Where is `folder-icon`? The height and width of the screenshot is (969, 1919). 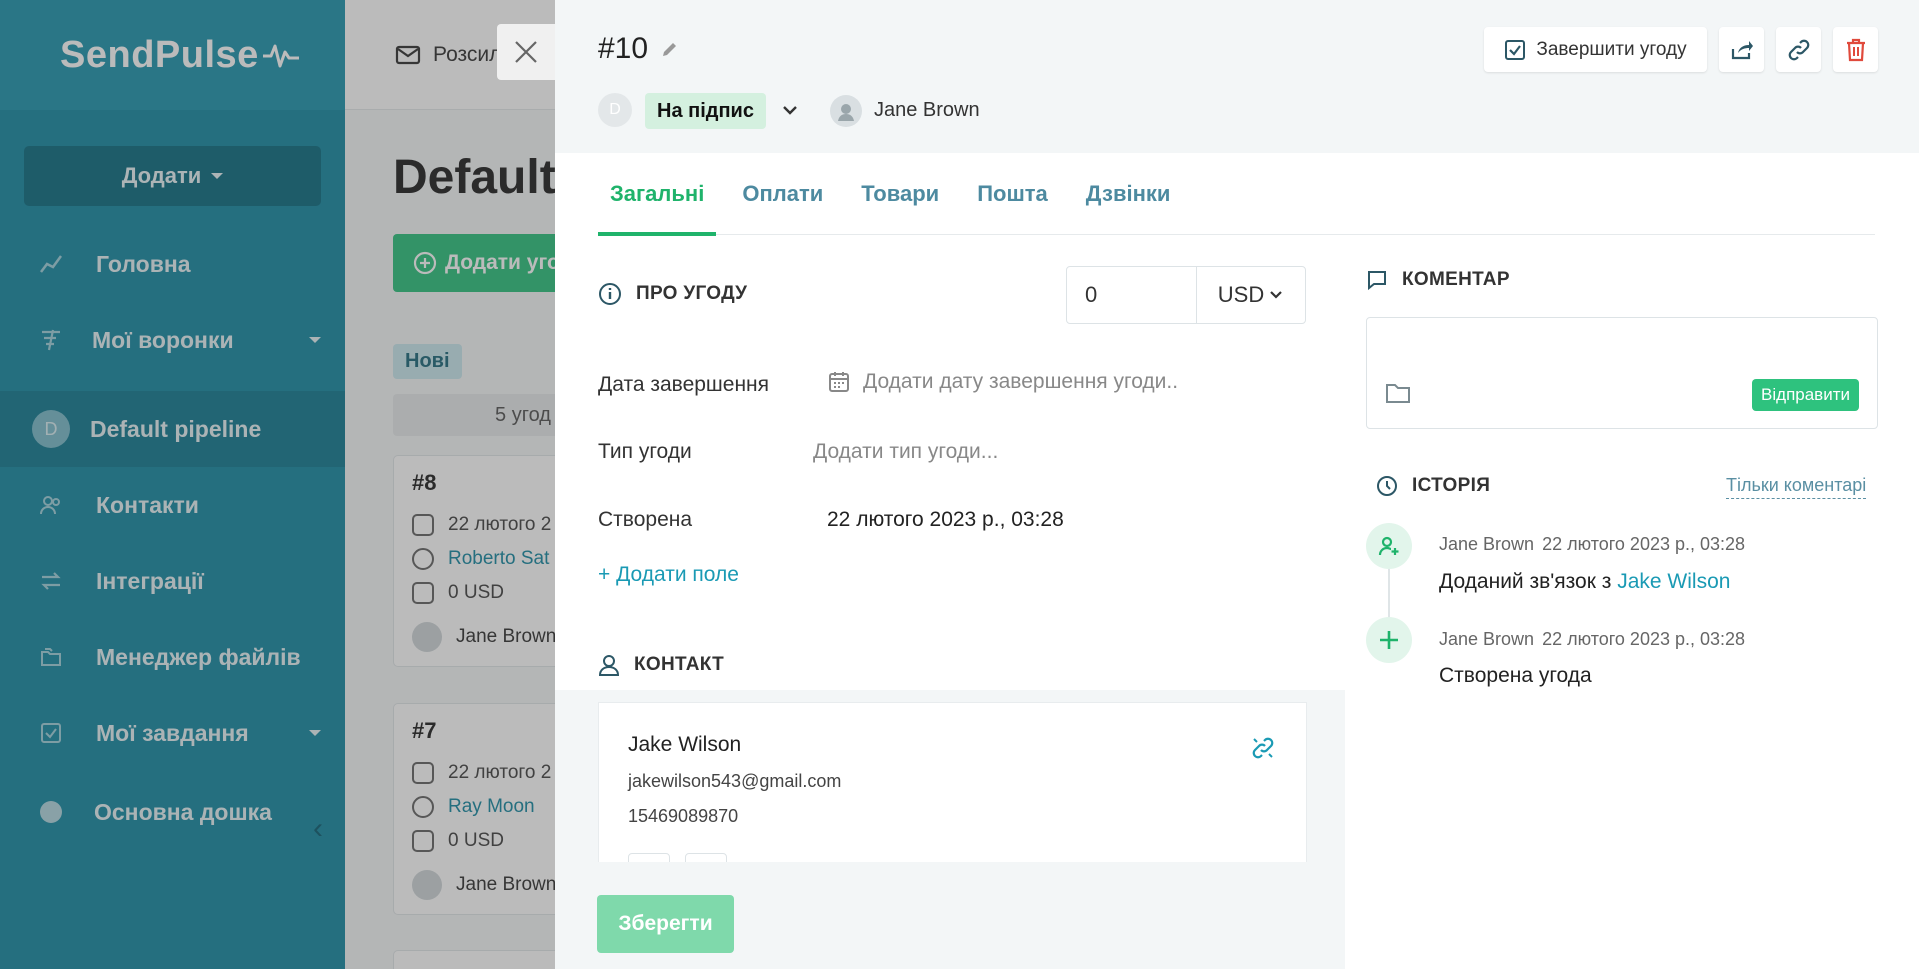
folder-icon is located at coordinates (1398, 393).